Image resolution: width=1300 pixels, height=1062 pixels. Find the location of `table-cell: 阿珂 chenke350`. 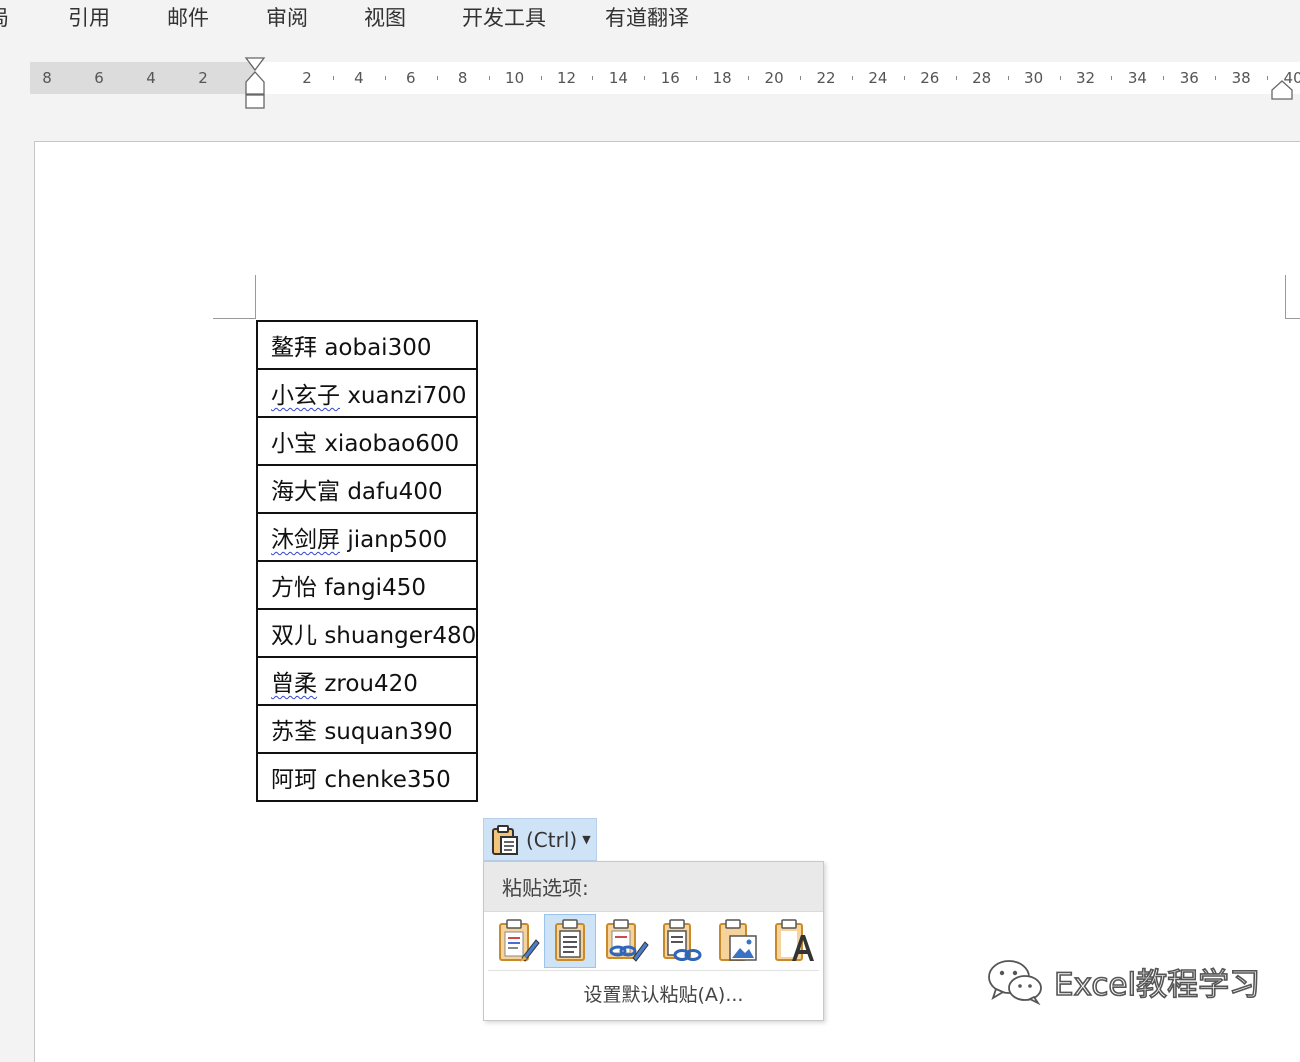

table-cell: 阿珂 chenke350 is located at coordinates (367, 777).